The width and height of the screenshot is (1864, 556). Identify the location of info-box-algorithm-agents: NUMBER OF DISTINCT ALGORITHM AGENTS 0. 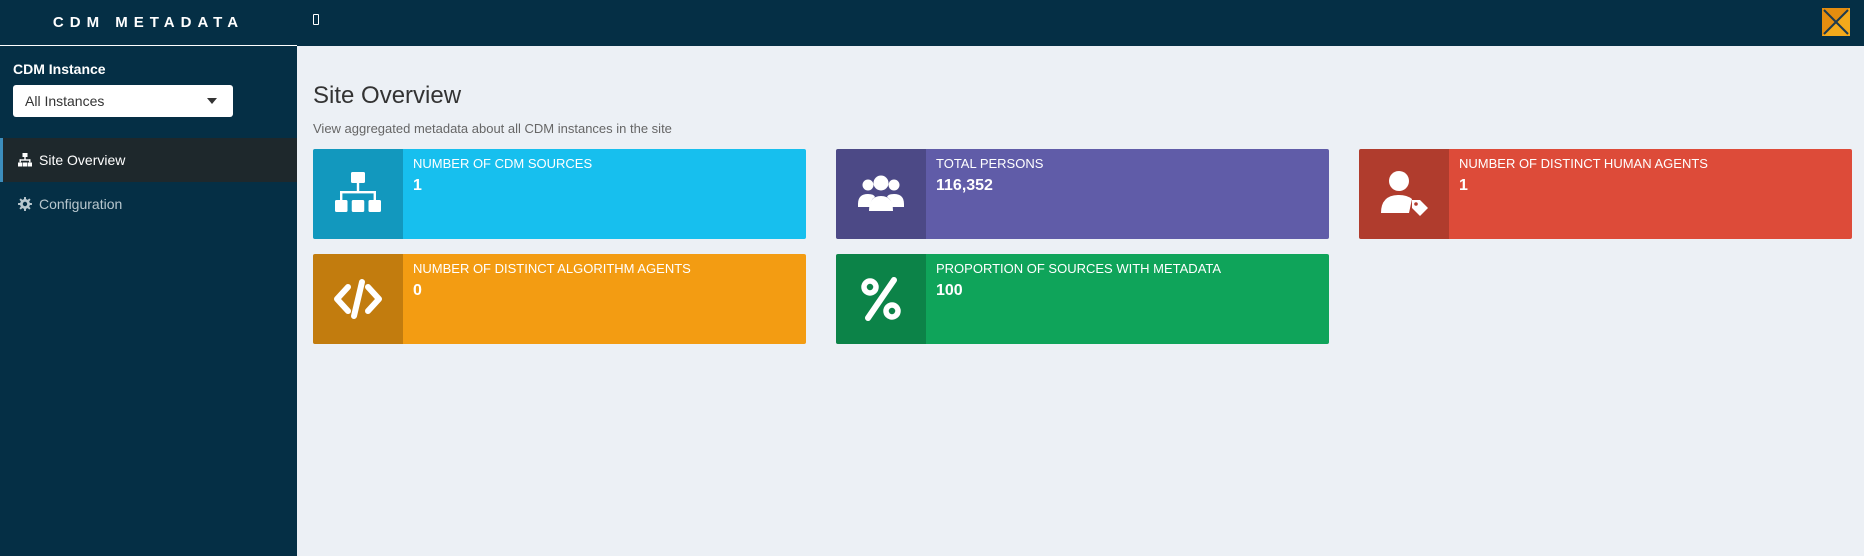
(559, 299).